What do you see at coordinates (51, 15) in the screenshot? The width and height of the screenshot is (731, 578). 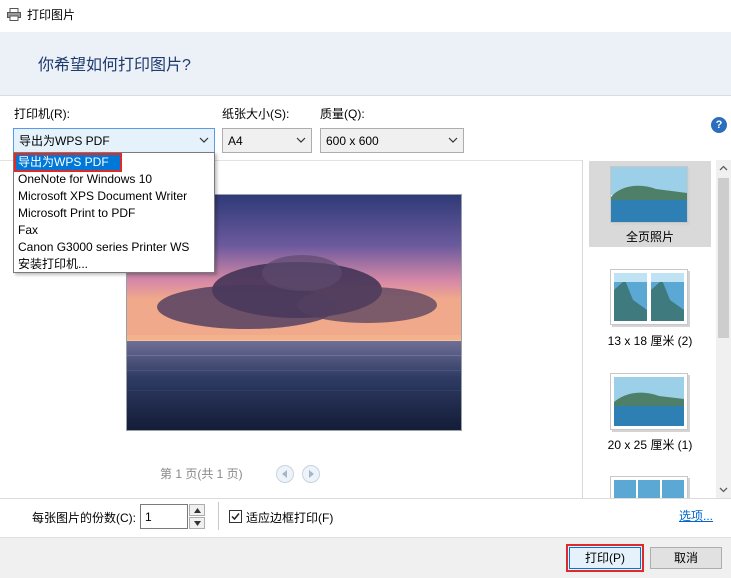 I see `window-title: 打印图片` at bounding box center [51, 15].